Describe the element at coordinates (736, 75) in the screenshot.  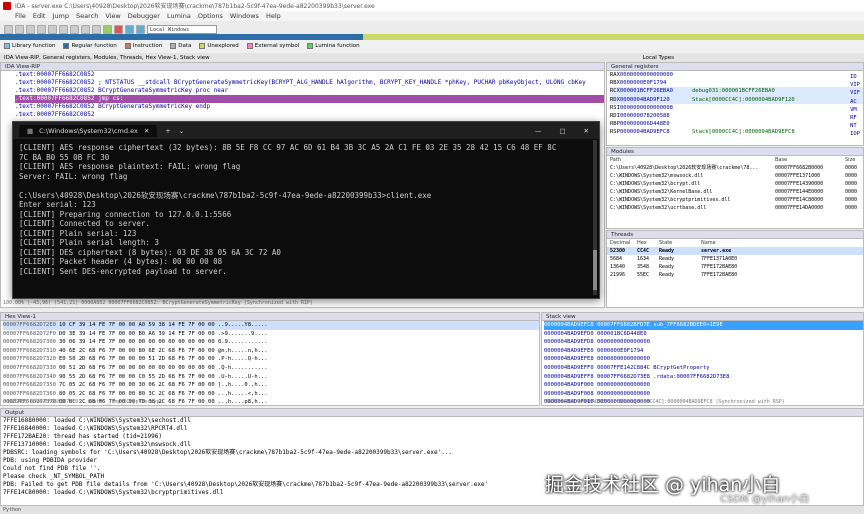
I see `register-row: RAX 0000000000000000` at that location.